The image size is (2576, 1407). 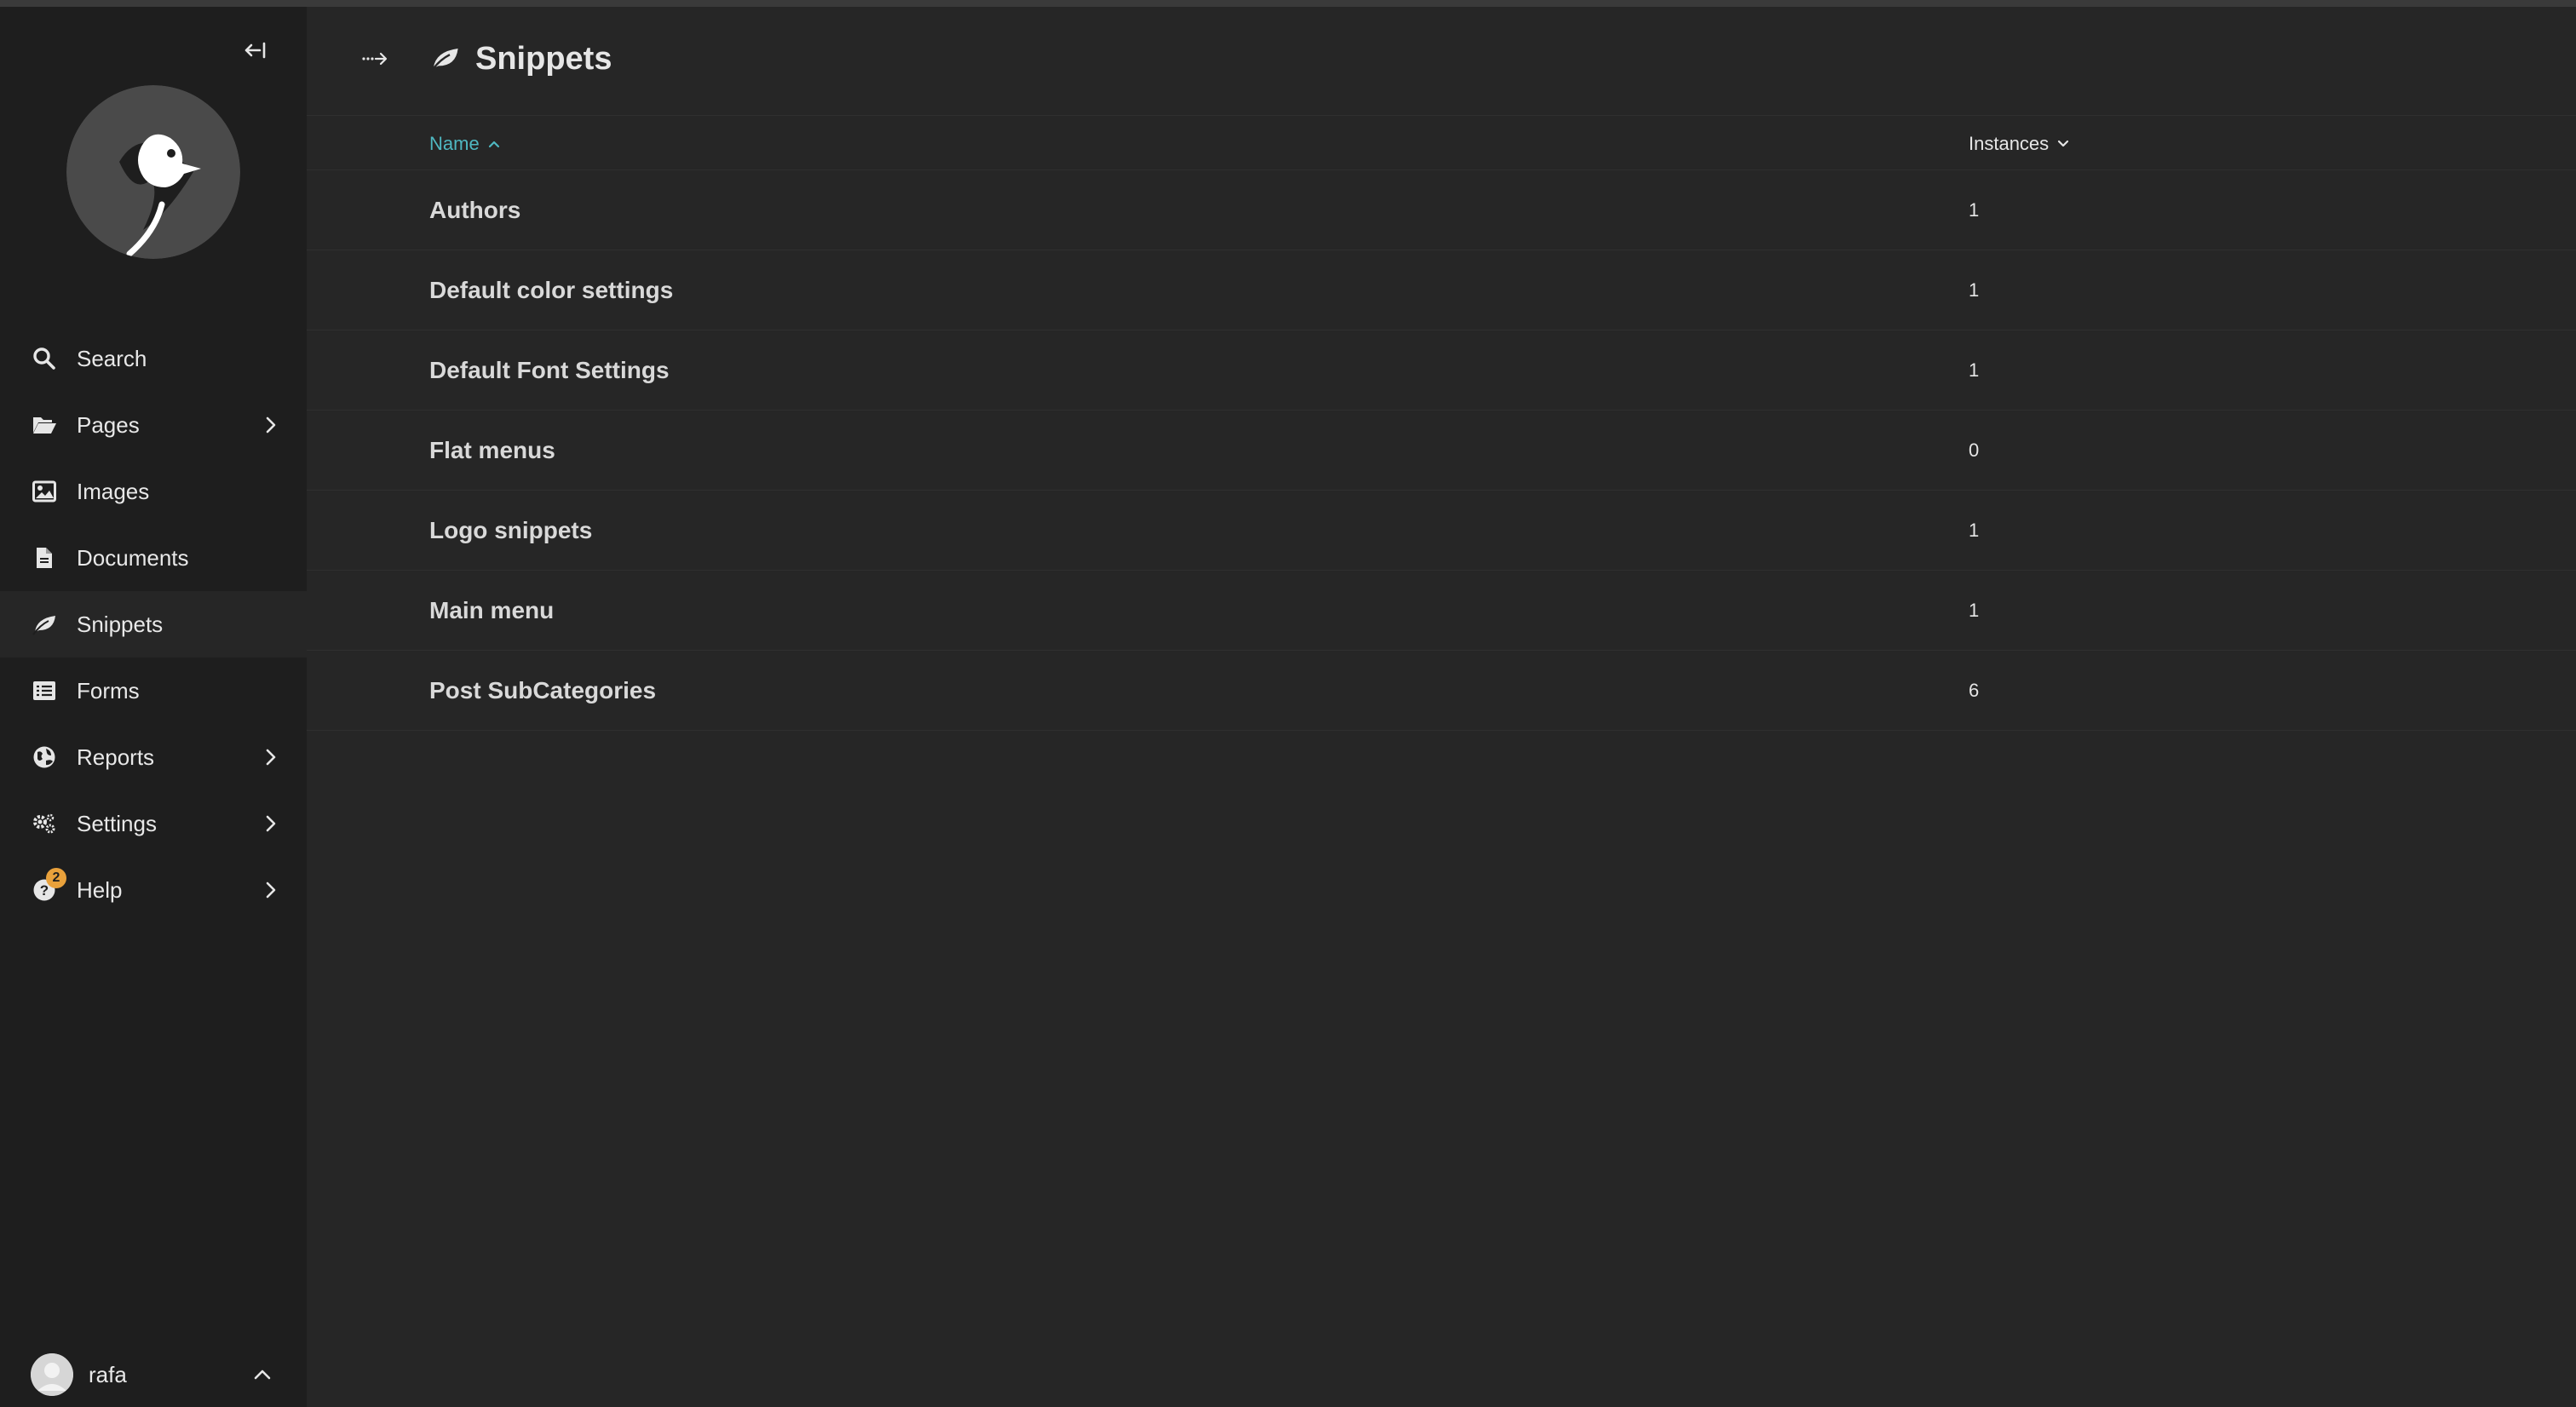 I want to click on snippet-link: Main menu, so click(x=492, y=610).